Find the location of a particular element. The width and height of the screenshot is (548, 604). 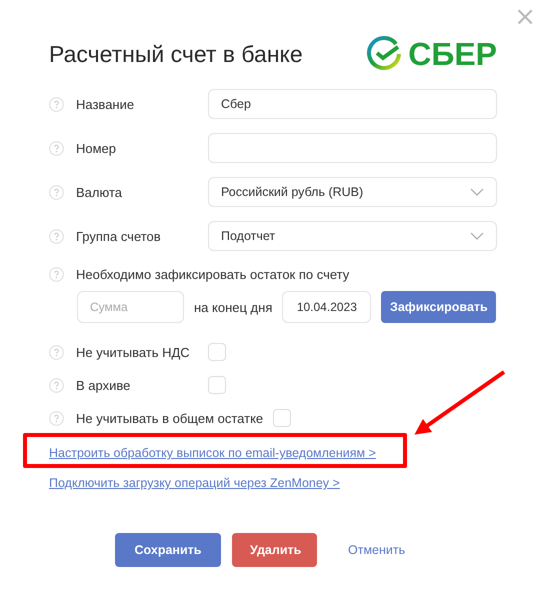

fix-button: Зафиксировать is located at coordinates (438, 307).